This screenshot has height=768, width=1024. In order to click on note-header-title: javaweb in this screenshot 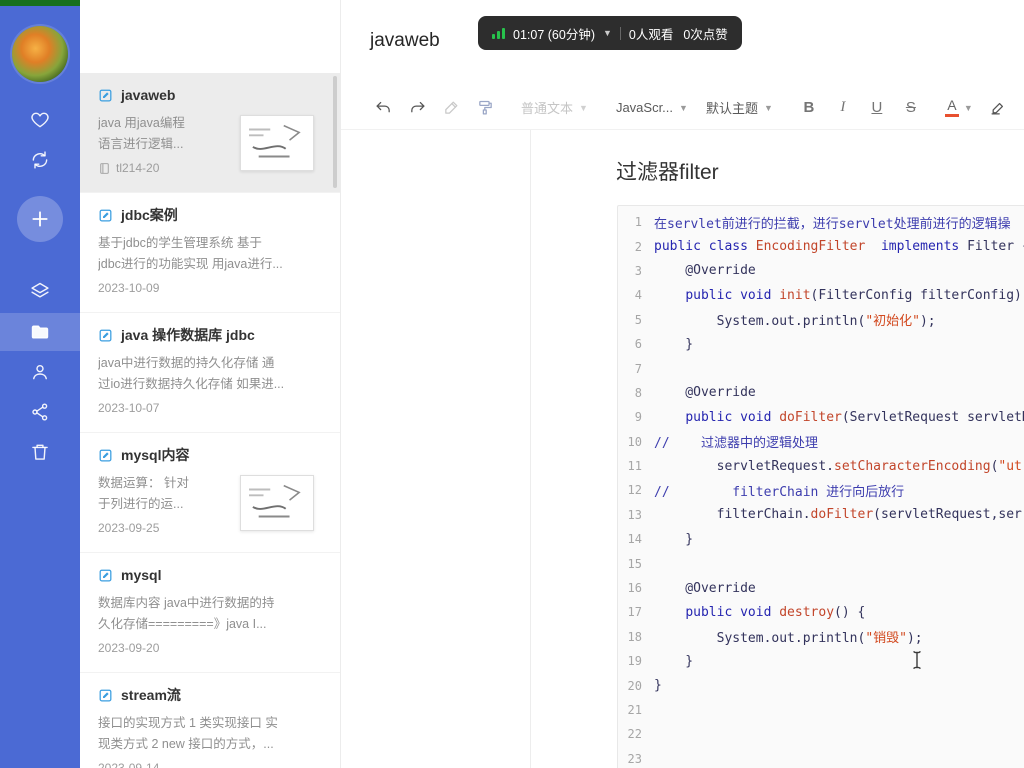, I will do `click(405, 41)`.